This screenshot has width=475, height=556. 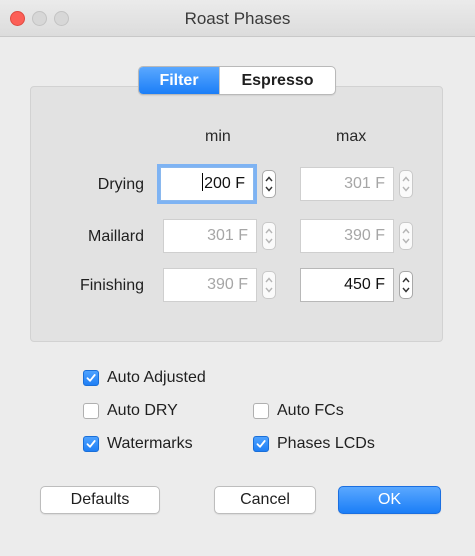 I want to click on title-bar: Roast Phases, so click(x=237, y=18).